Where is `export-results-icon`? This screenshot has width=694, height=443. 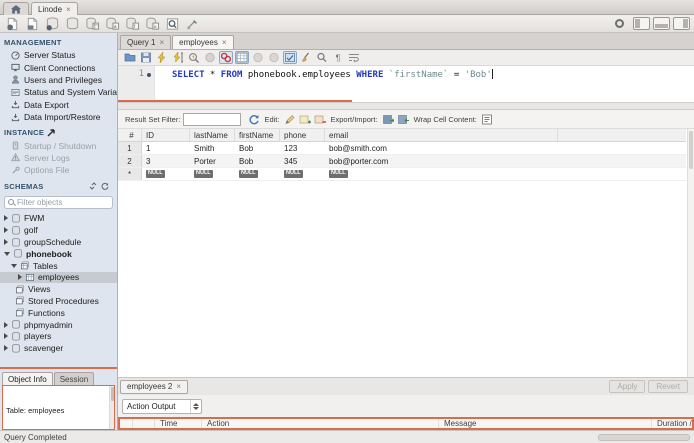
export-results-icon is located at coordinates (388, 119).